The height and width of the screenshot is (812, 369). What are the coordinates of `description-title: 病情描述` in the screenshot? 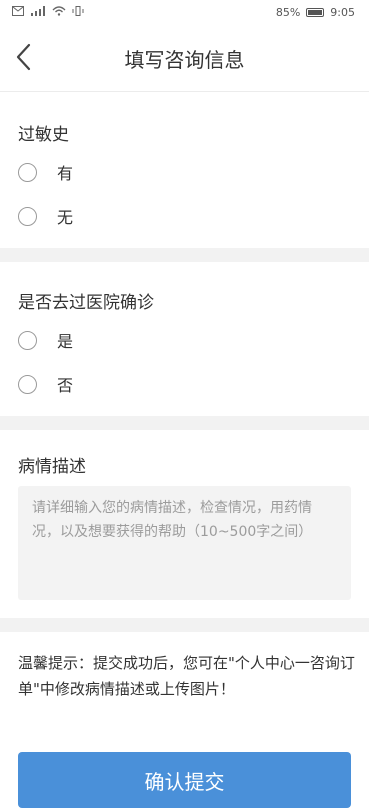 It's located at (52, 467).